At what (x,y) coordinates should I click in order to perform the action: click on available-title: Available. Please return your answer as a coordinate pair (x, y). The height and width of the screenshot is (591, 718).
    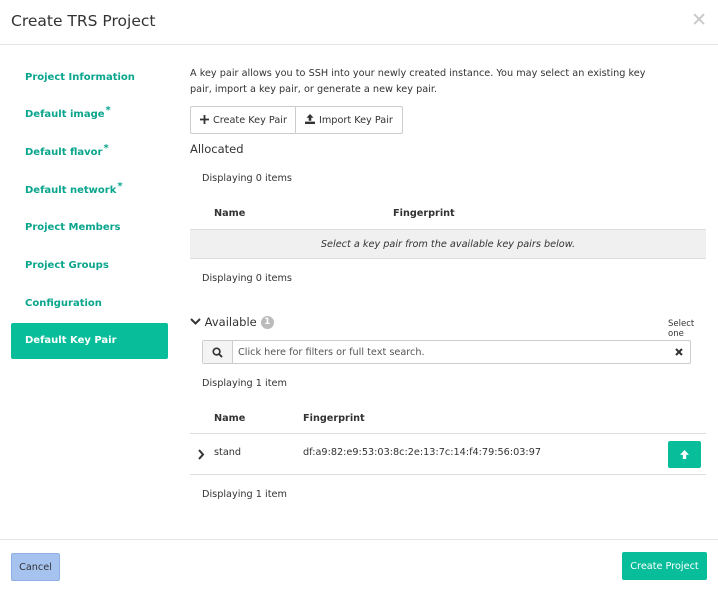
    Looking at the image, I should click on (230, 322).